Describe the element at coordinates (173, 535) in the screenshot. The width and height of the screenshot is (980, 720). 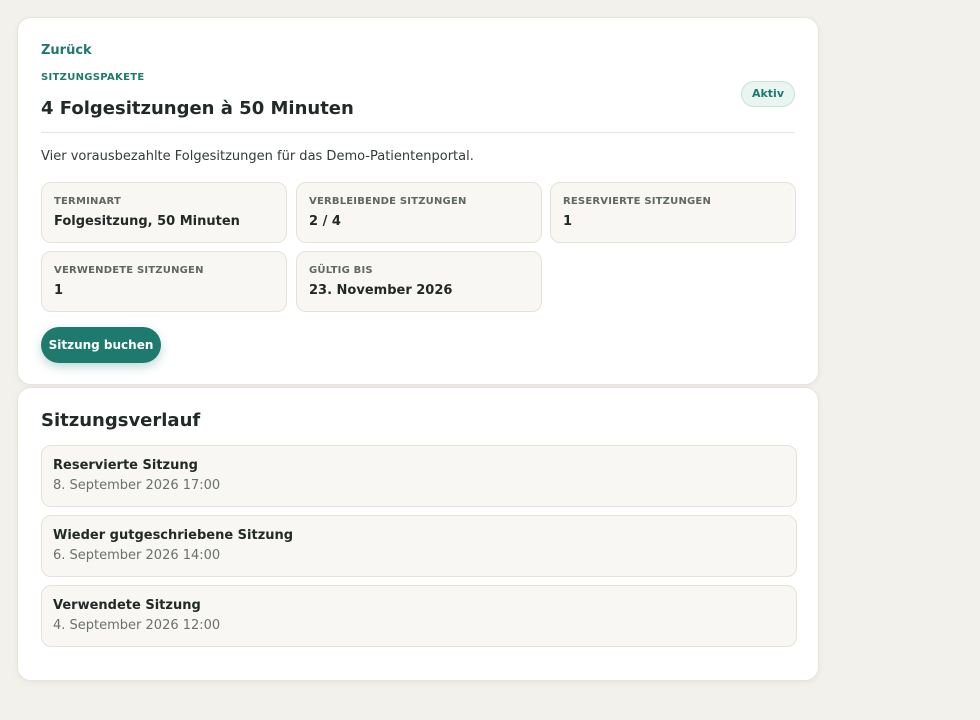
I see `history-item-title: Wieder gutgeschriebene Sitzung` at that location.